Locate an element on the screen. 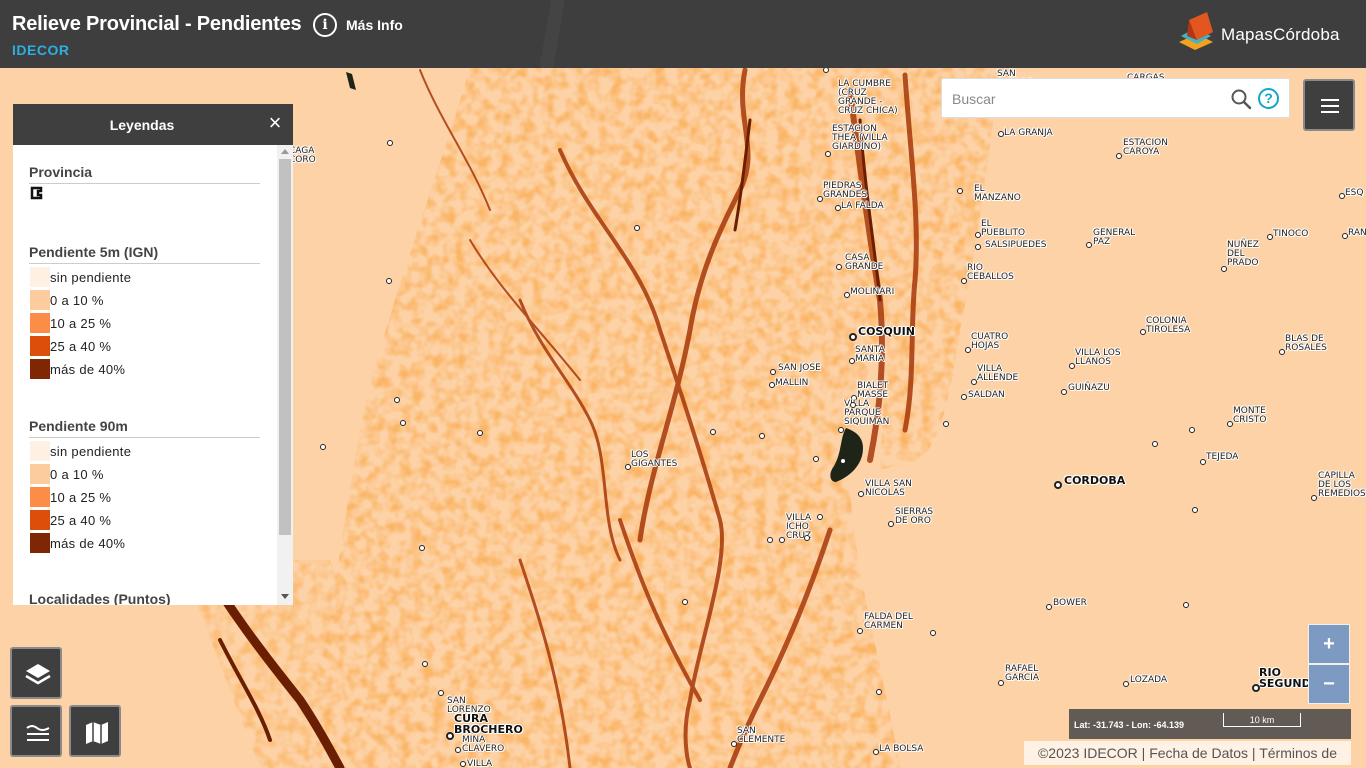  legend-scrollbar is located at coordinates (285, 375).